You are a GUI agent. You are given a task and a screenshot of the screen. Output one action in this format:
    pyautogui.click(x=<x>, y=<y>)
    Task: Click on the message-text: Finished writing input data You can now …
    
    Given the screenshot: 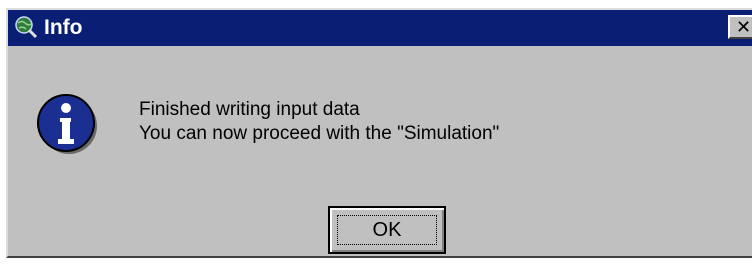 What is the action you would take?
    pyautogui.click(x=319, y=122)
    